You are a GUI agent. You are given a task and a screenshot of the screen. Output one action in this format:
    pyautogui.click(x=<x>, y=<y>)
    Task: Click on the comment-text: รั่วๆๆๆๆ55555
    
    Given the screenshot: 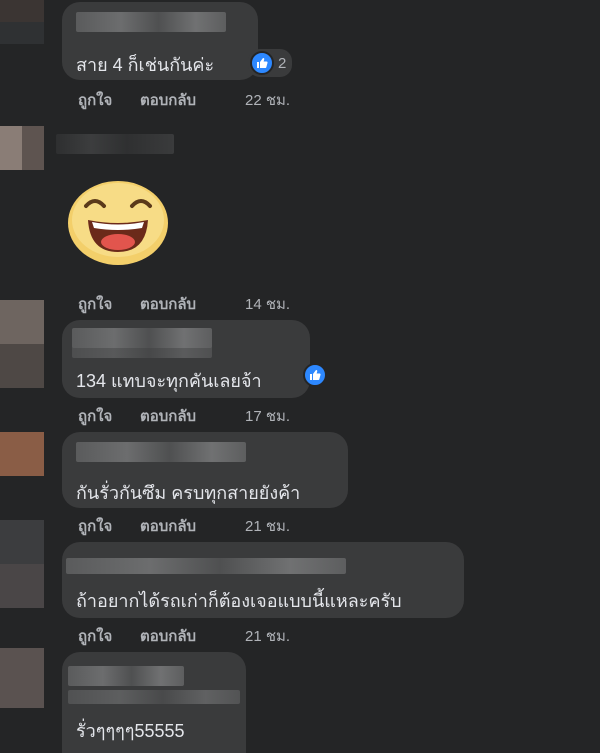 What is the action you would take?
    pyautogui.click(x=130, y=731)
    